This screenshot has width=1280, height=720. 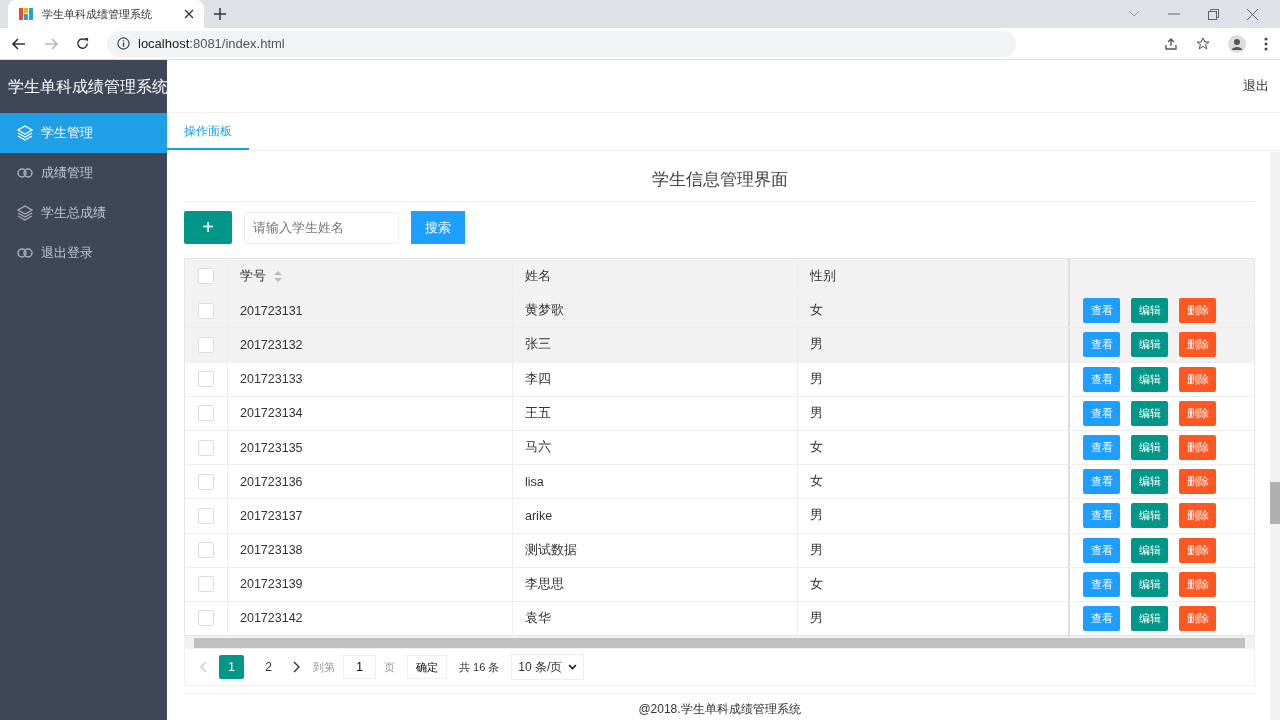 What do you see at coordinates (548, 667) in the screenshot?
I see `page-size-select: 10 条/页` at bounding box center [548, 667].